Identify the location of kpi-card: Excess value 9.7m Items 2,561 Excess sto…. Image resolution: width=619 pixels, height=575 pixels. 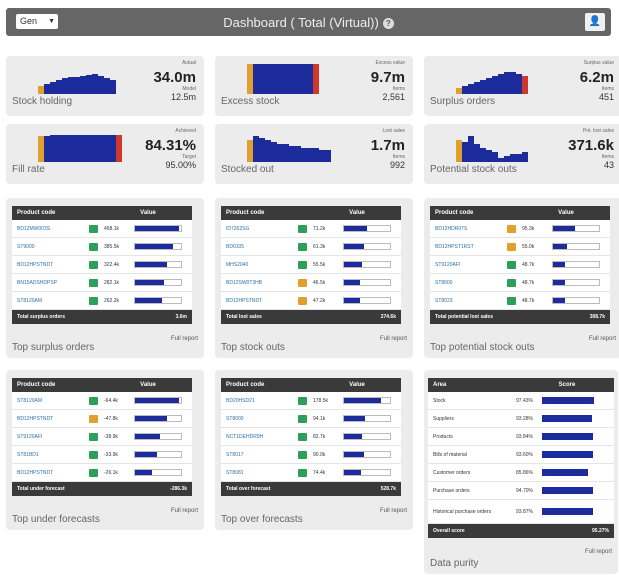
(314, 86).